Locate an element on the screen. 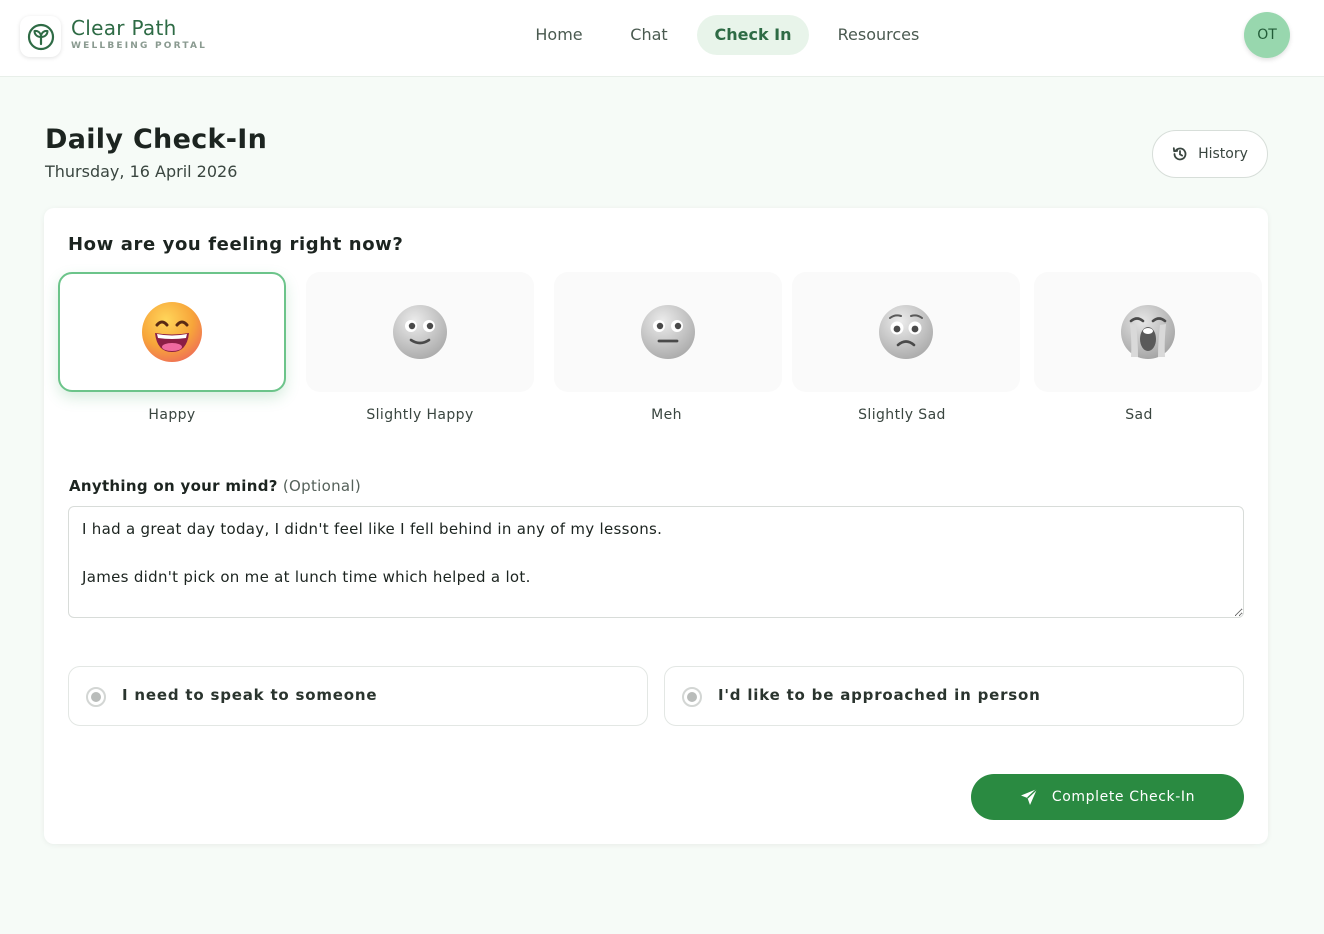 This screenshot has height=934, width=1324. complete-check-in-button: Complete Check-In is located at coordinates (1107, 797).